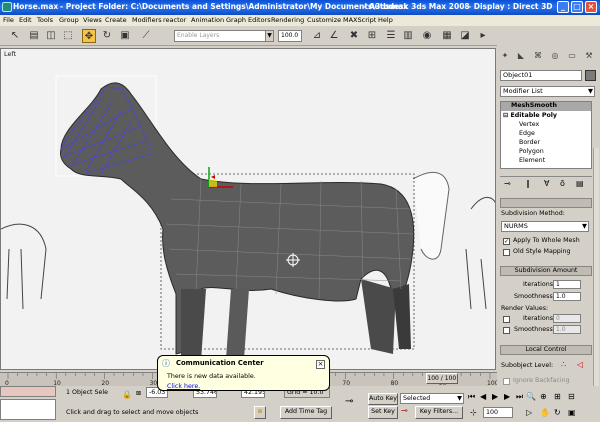  I want to click on rollout-local-control: Local Control, so click(546, 350).